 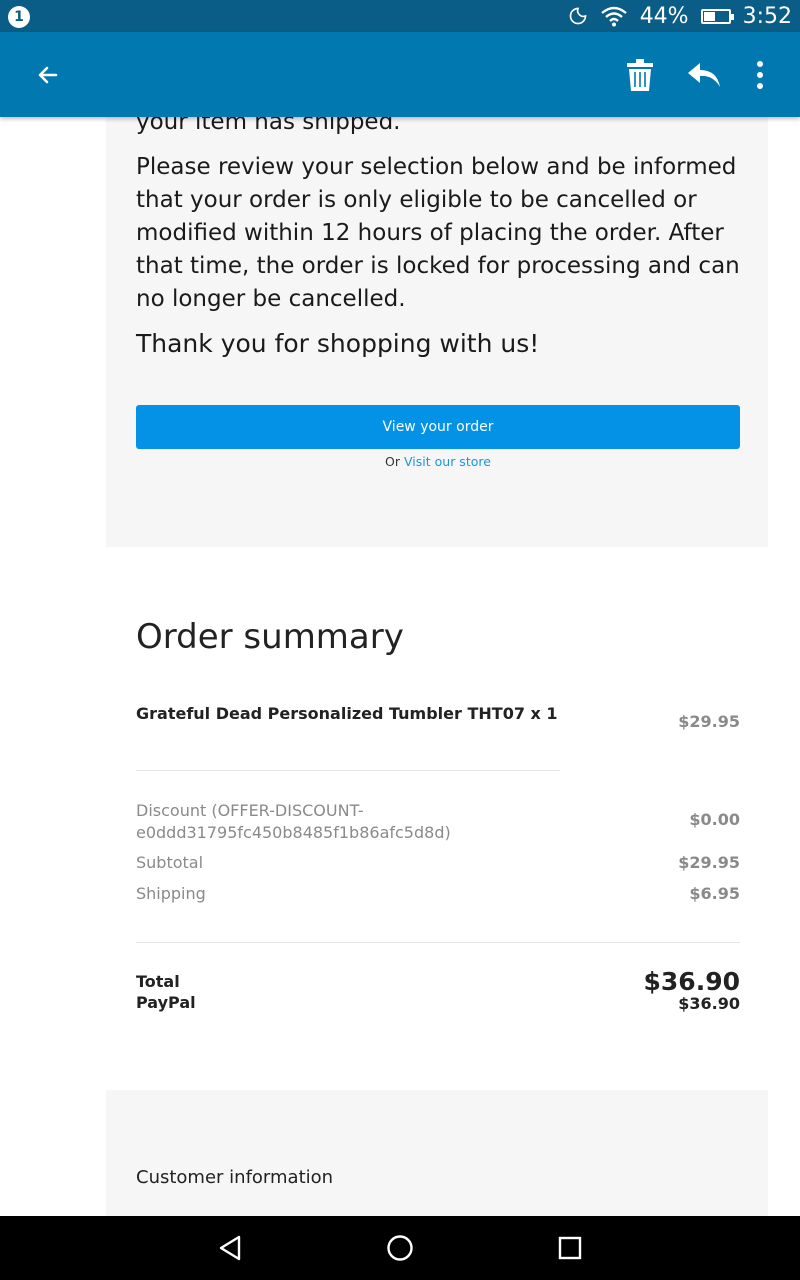 I want to click on partial-text-line: your item has shipped., so click(x=268, y=126).